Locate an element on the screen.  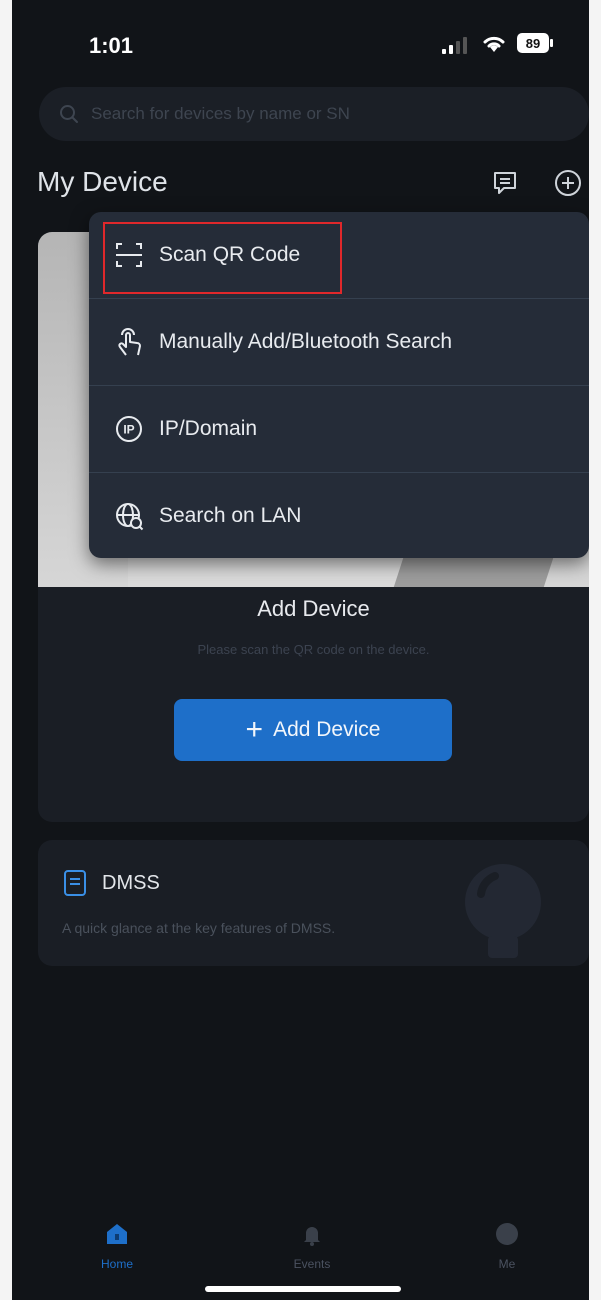
ip-icon: IP is located at coordinates (129, 429).